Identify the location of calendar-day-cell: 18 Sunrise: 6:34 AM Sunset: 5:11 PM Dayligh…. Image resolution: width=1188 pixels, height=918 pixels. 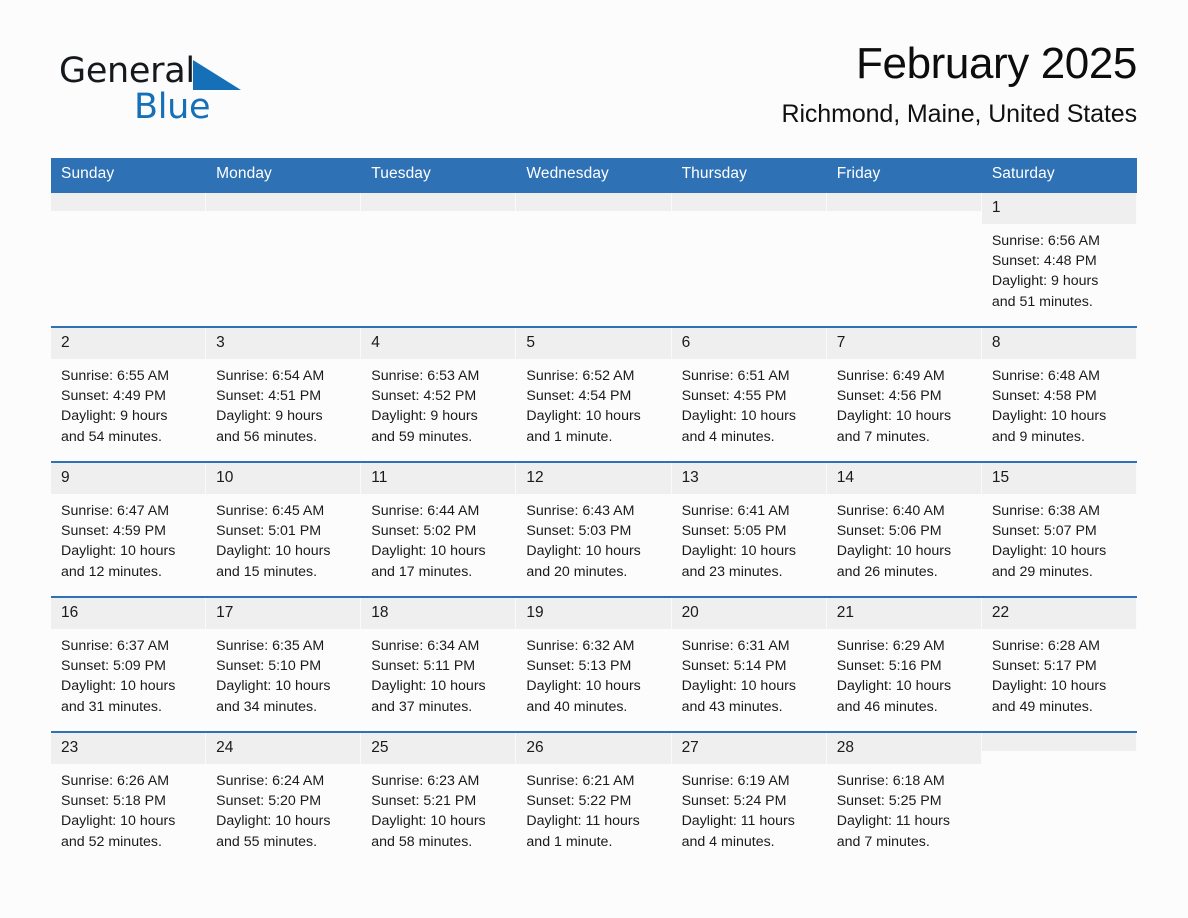
(439, 664).